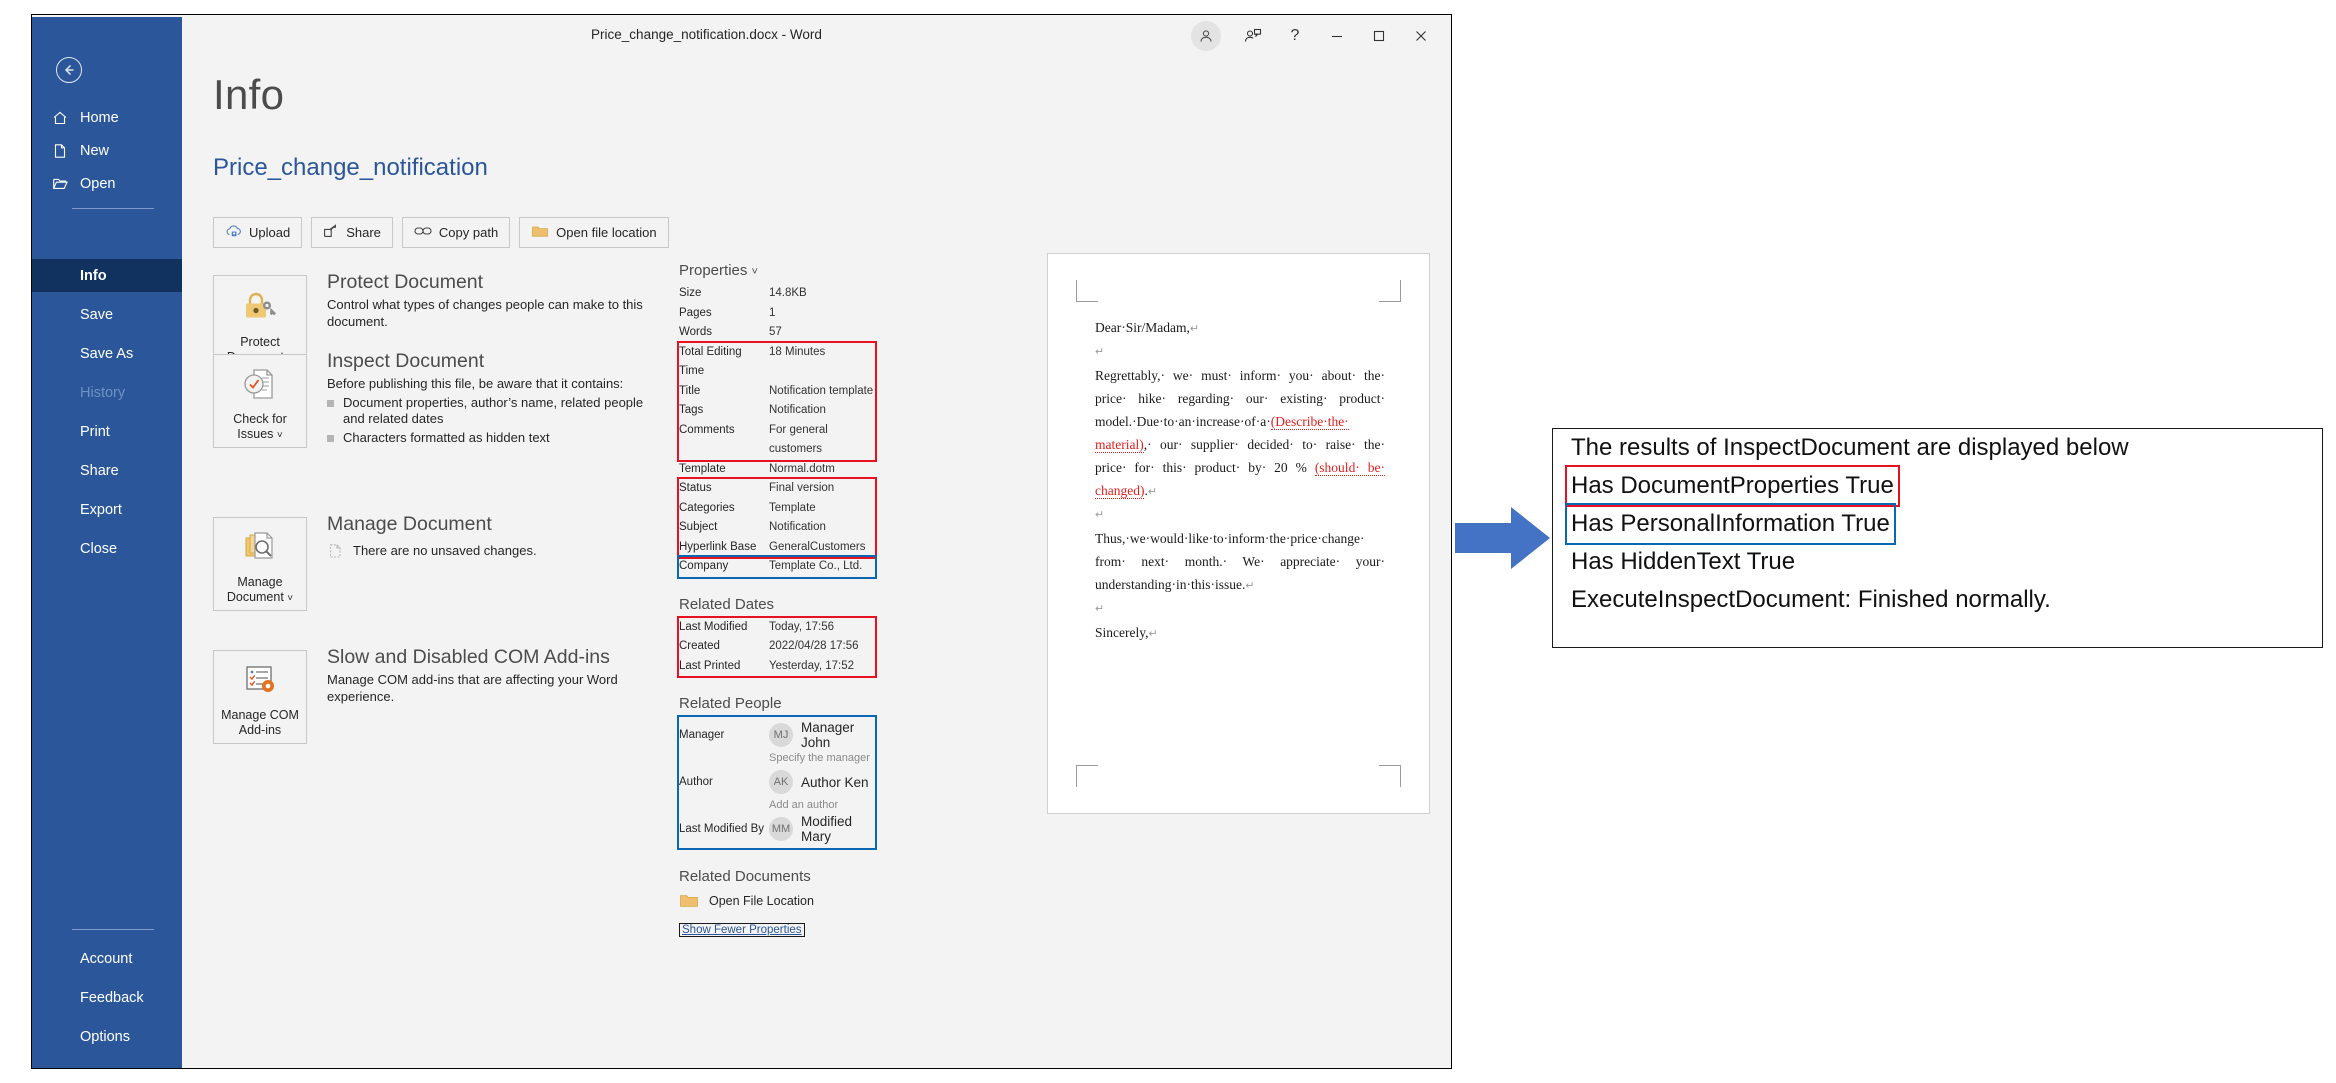 The height and width of the screenshot is (1083, 2336). I want to click on property-value: Template, so click(792, 509).